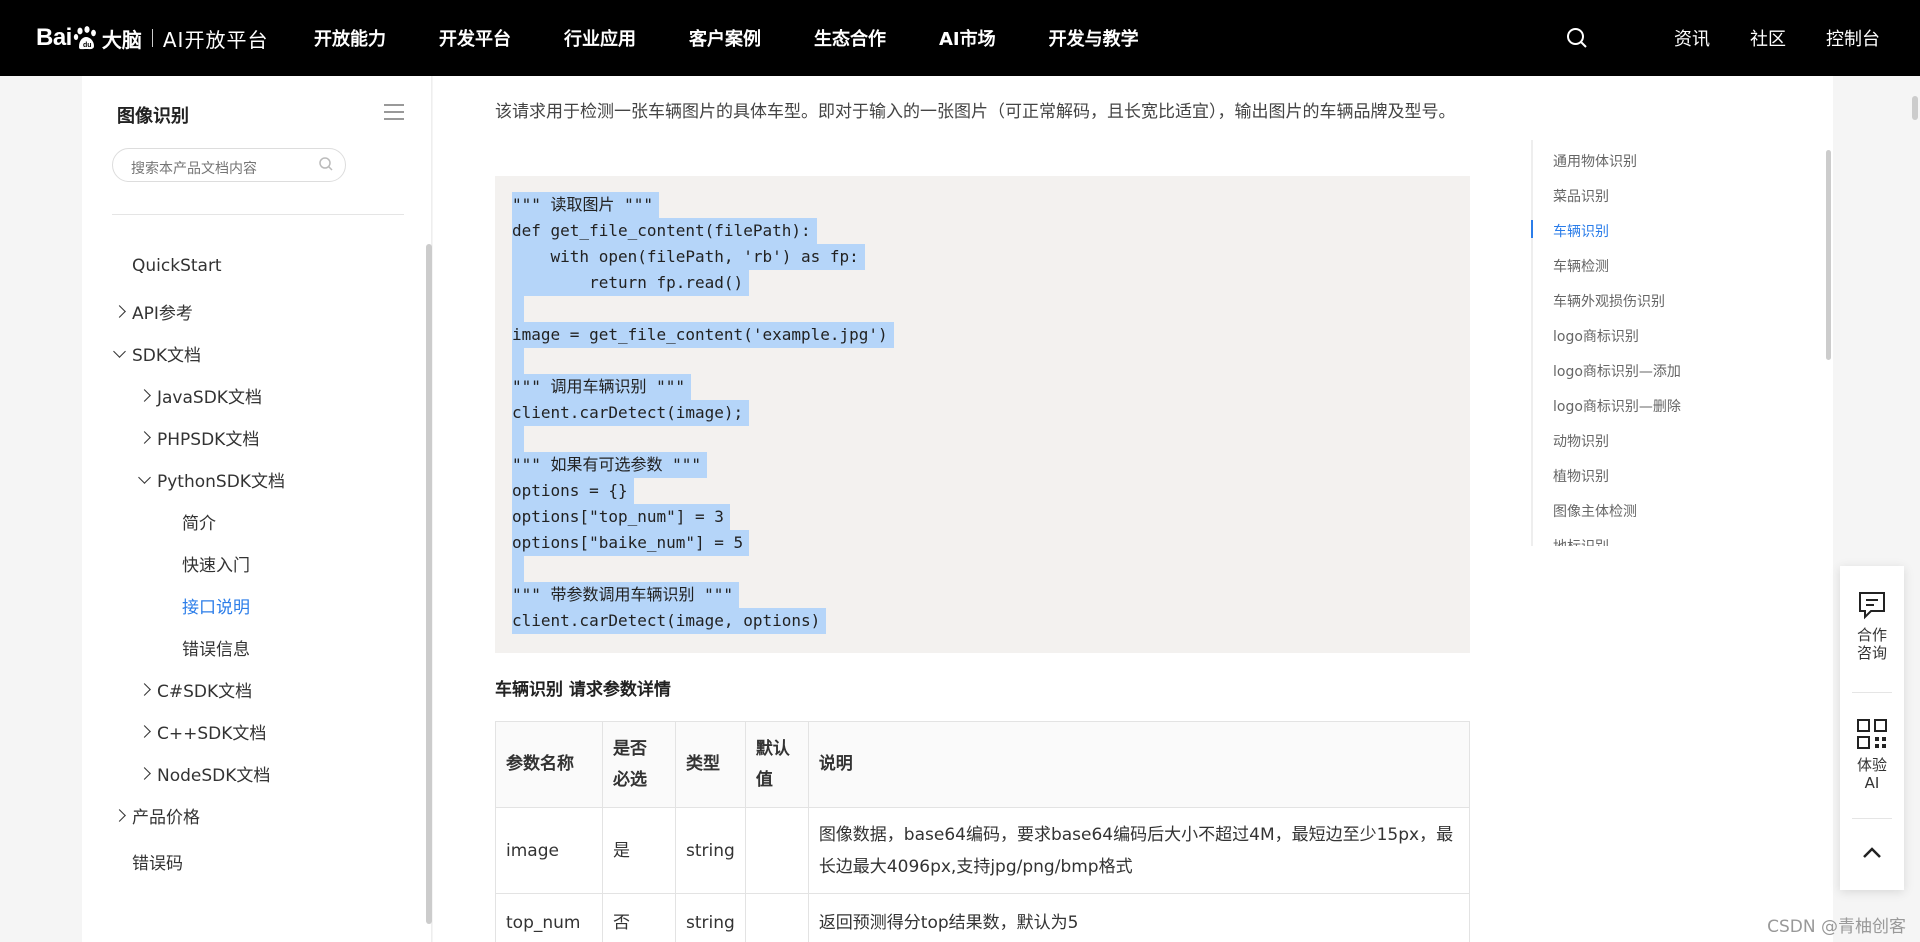 This screenshot has width=1920, height=942. Describe the element at coordinates (350, 38) in the screenshot. I see `nav-item-open-capability: 开放能力` at that location.